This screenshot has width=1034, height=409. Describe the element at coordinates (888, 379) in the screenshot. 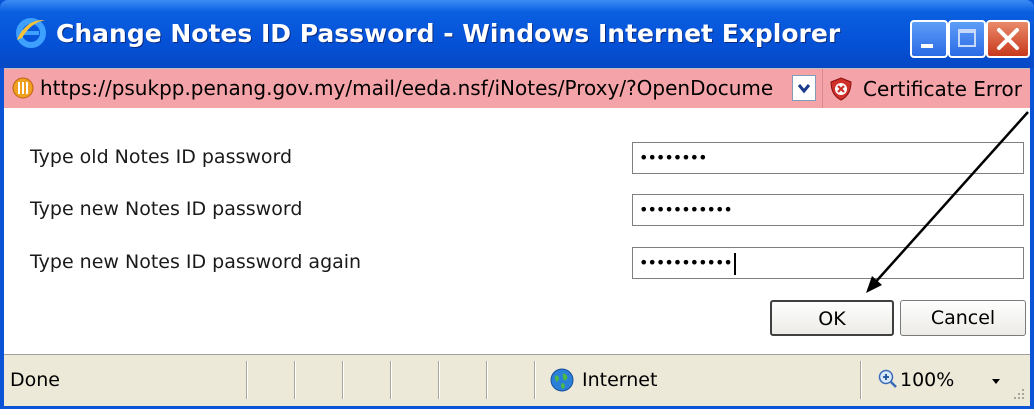

I see `zoom-icon` at that location.